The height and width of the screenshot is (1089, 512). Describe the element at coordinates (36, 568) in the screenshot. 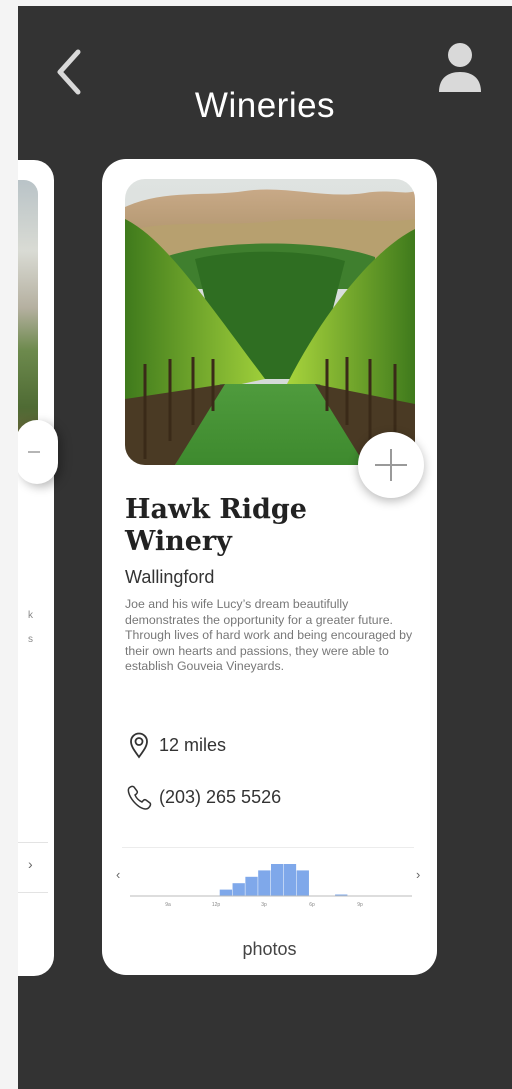

I see `previous-winery-card: k s ›` at that location.